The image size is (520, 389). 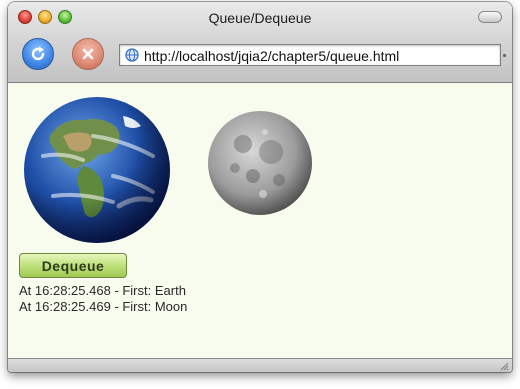 I want to click on toolbar-toggle-icon, so click(x=490, y=17).